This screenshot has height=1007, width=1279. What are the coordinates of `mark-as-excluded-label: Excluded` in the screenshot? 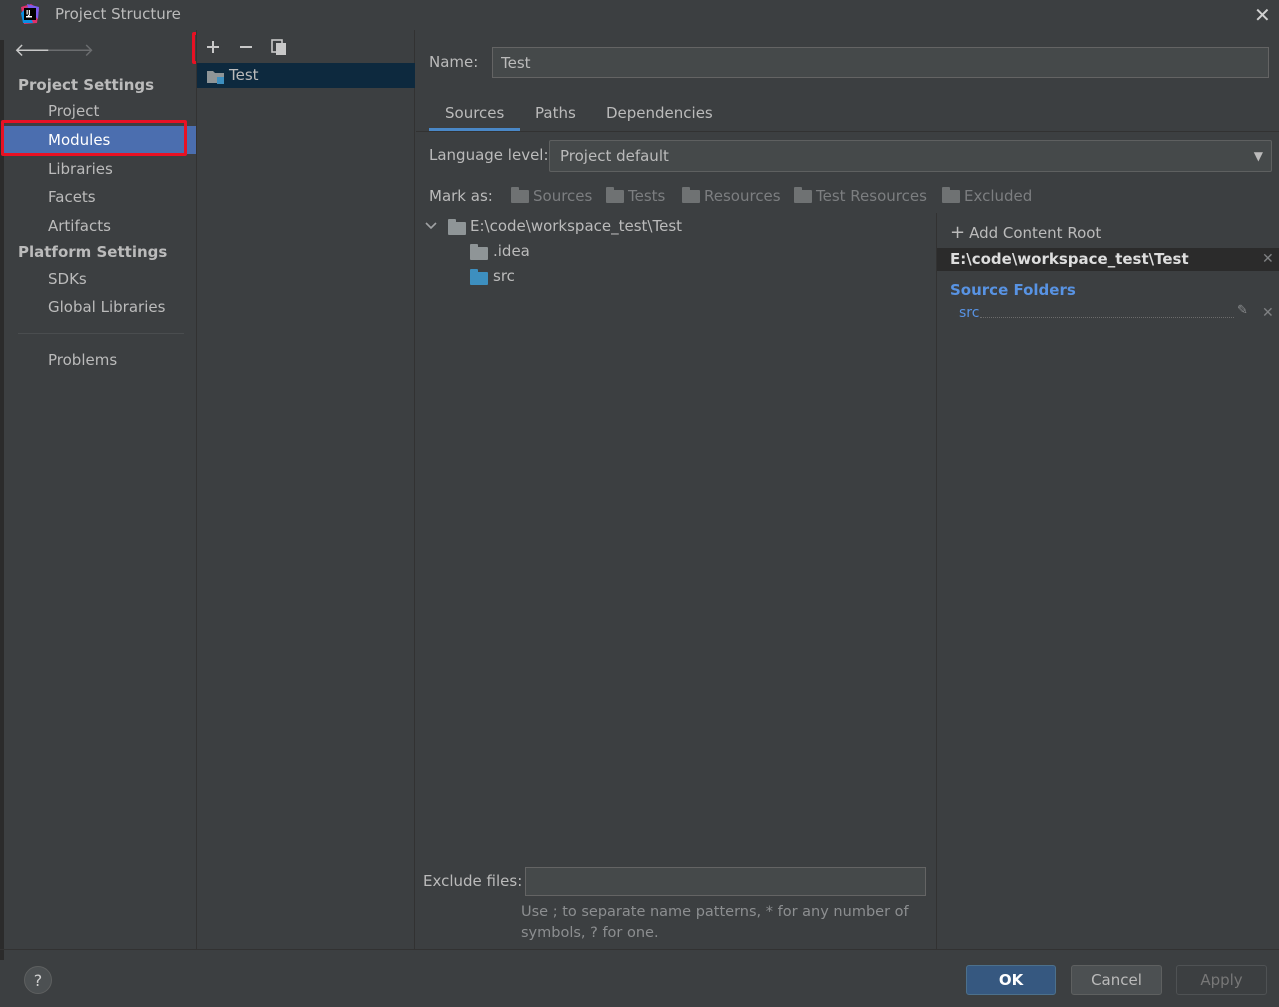 It's located at (998, 196).